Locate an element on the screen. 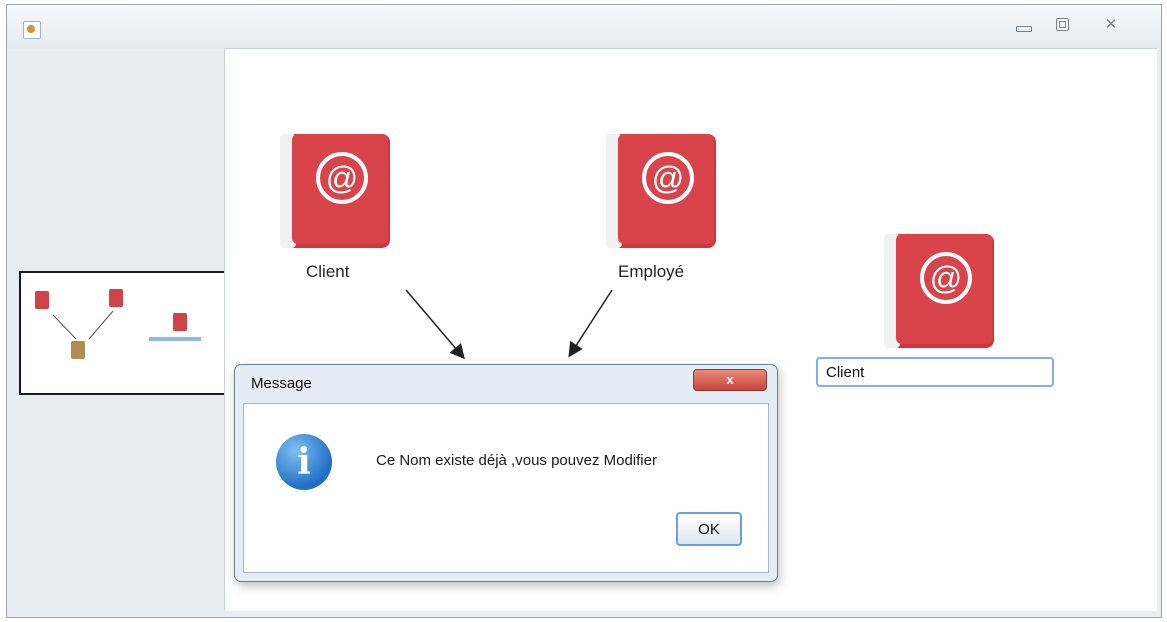 The width and height of the screenshot is (1167, 622). ok-button: OK is located at coordinates (709, 529).